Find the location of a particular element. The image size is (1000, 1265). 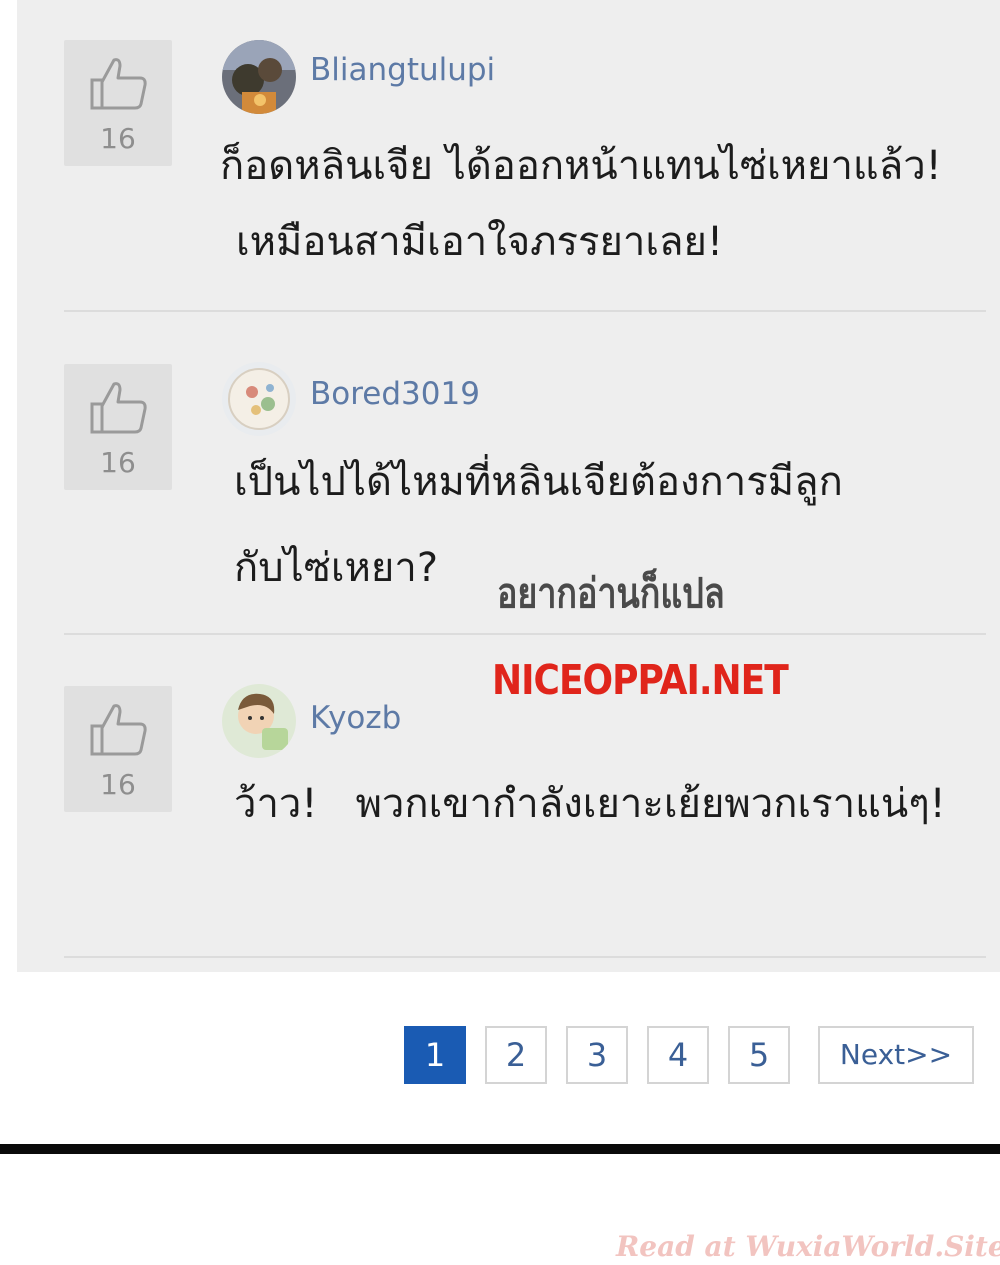

footer-watermark: Read at WuxiaWorld.Site is located at coordinates (808, 1246).